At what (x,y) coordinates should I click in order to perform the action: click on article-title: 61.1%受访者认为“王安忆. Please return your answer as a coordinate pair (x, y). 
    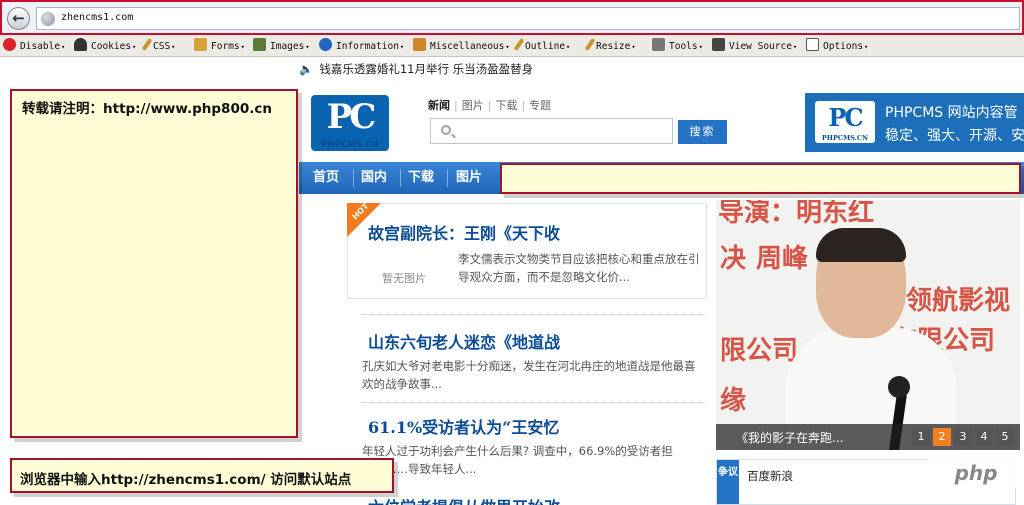
    Looking at the image, I should click on (463, 426).